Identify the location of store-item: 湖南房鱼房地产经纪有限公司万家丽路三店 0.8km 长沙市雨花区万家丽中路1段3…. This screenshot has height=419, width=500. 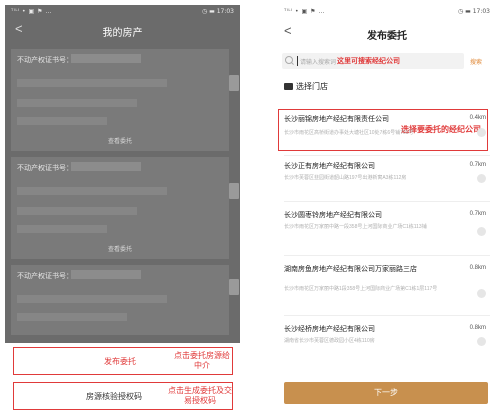
(387, 289).